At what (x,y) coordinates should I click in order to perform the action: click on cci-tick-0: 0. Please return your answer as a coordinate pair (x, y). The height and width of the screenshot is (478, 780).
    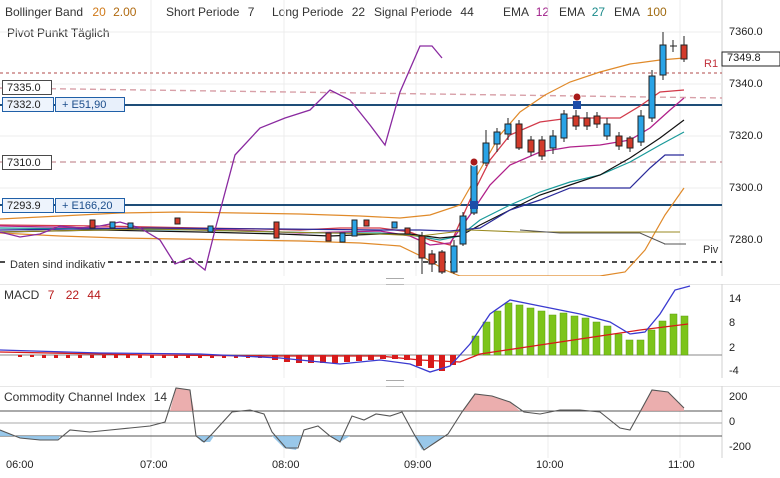
    Looking at the image, I should click on (732, 422).